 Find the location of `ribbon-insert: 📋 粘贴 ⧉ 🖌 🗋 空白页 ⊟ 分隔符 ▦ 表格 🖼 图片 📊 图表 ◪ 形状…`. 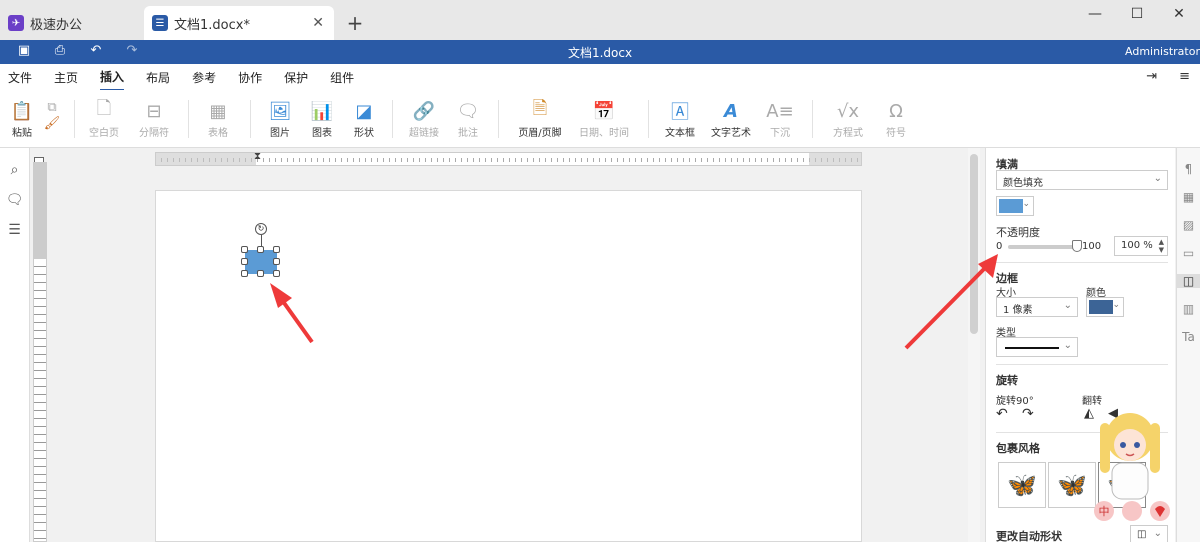

ribbon-insert: 📋 粘贴 ⧉ 🖌 🗋 空白页 ⊟ 分隔符 ▦ 表格 🖼 图片 📊 图表 ◪ 形状… is located at coordinates (600, 119).